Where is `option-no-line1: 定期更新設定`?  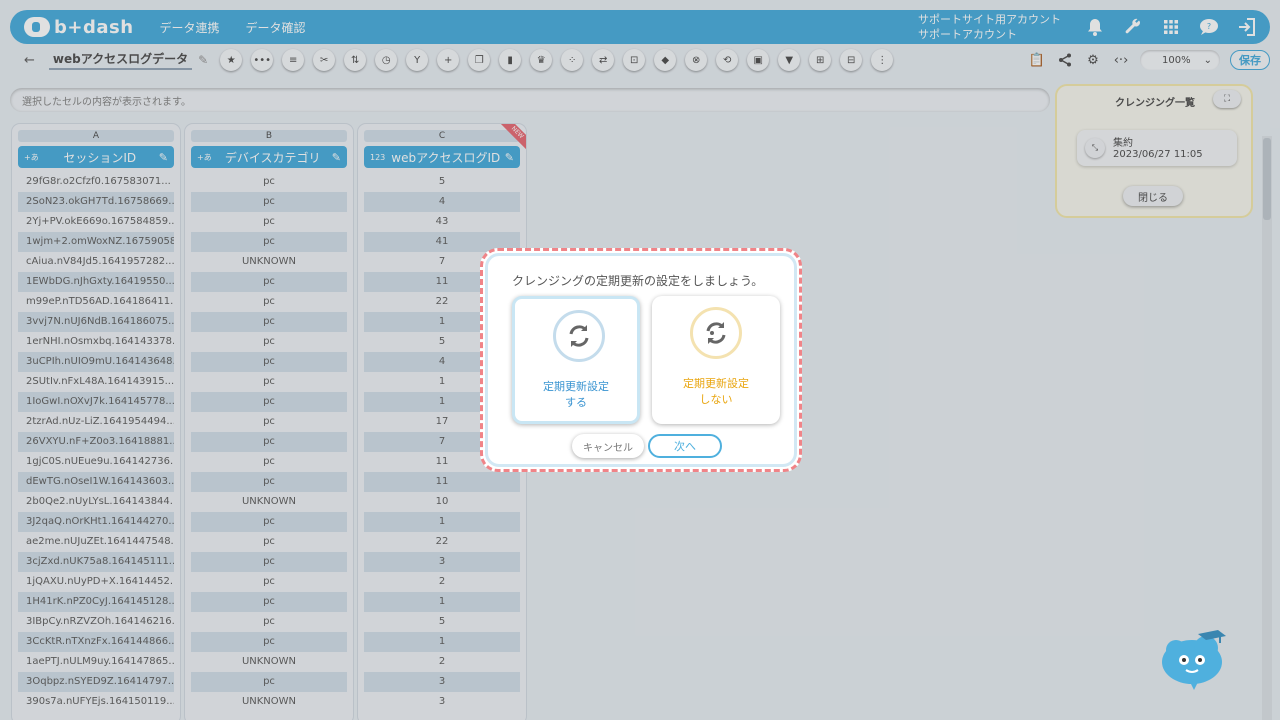
option-no-line1: 定期更新設定 is located at coordinates (716, 383).